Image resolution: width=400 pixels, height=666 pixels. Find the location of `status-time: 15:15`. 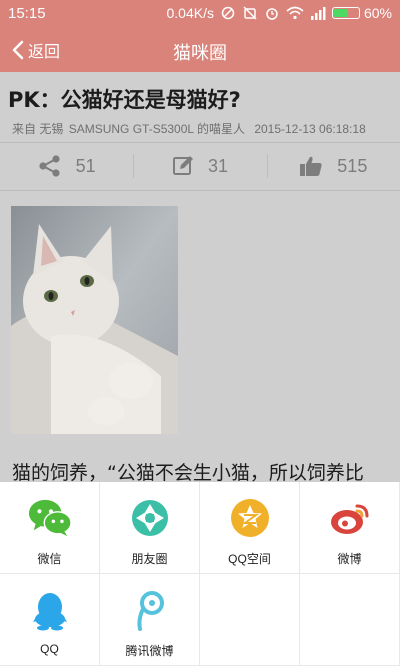

status-time: 15:15 is located at coordinates (27, 13).